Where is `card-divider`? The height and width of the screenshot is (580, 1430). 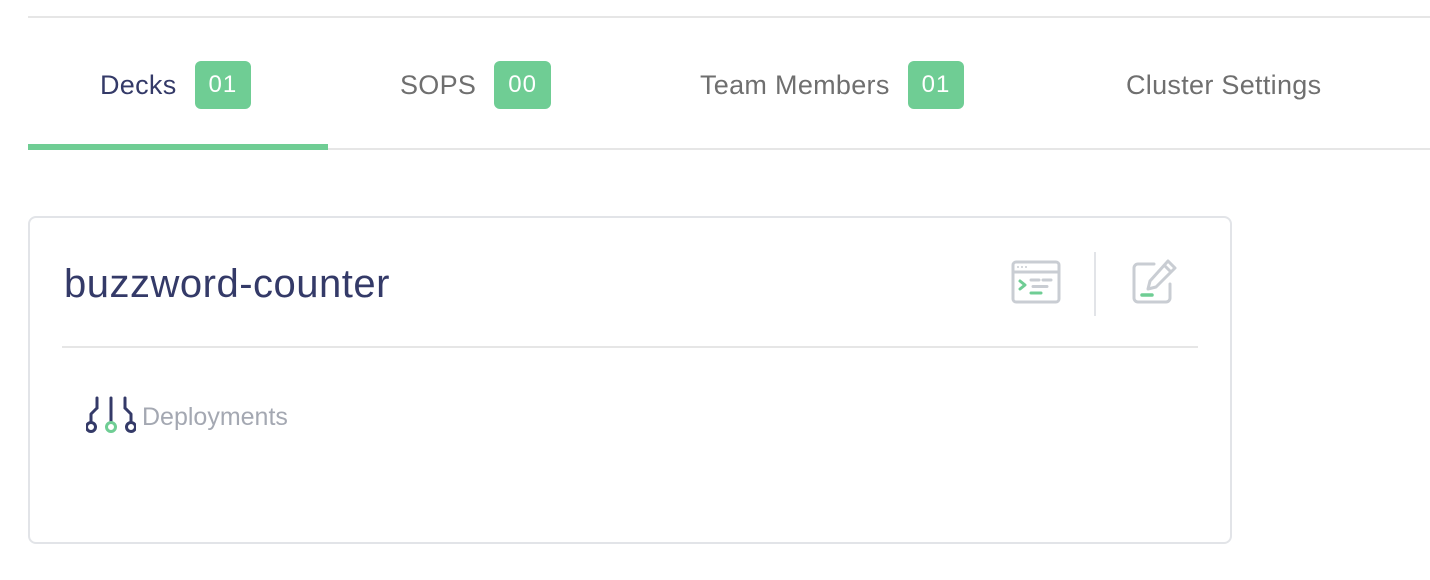 card-divider is located at coordinates (630, 347).